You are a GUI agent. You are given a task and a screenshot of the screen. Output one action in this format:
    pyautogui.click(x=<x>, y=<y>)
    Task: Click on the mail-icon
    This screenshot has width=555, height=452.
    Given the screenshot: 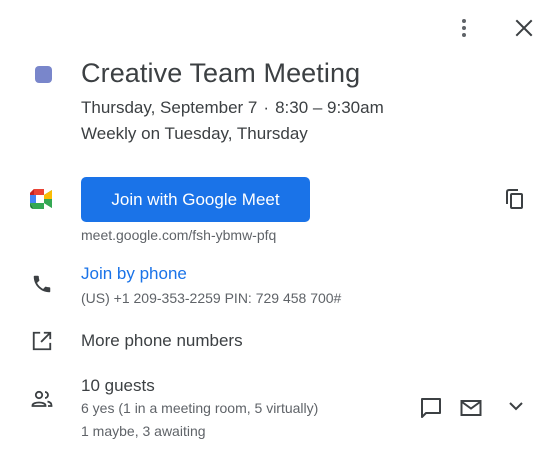 What is the action you would take?
    pyautogui.click(x=471, y=408)
    